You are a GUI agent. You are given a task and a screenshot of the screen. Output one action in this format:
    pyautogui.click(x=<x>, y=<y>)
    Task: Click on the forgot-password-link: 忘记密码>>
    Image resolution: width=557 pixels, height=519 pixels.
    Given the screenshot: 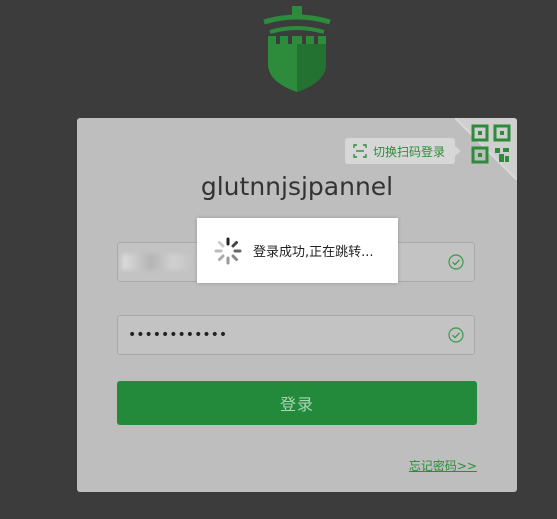 What is the action you would take?
    pyautogui.click(x=443, y=465)
    